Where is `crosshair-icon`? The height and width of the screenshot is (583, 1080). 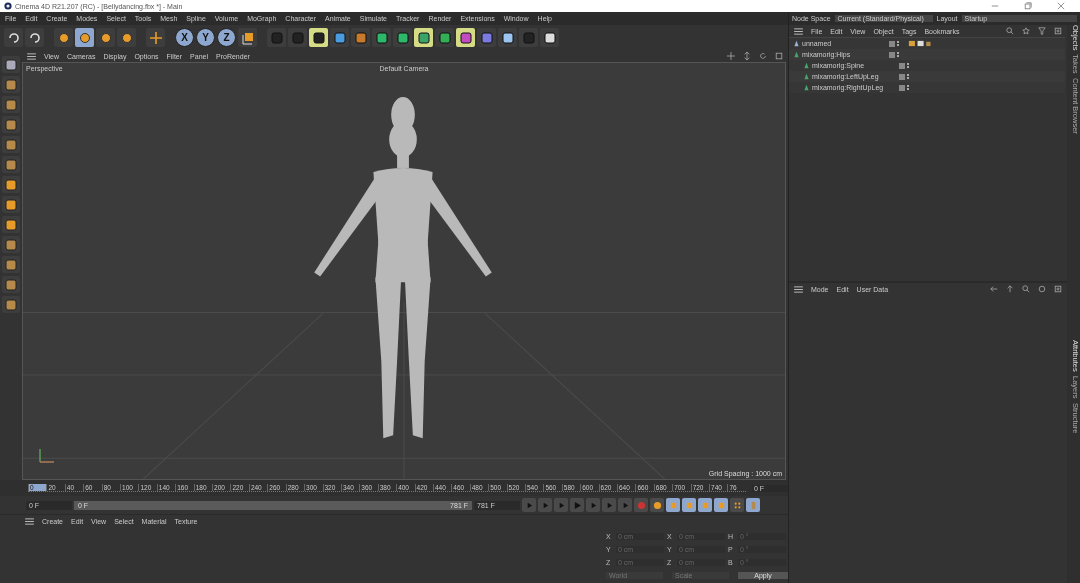 crosshair-icon is located at coordinates (155, 37).